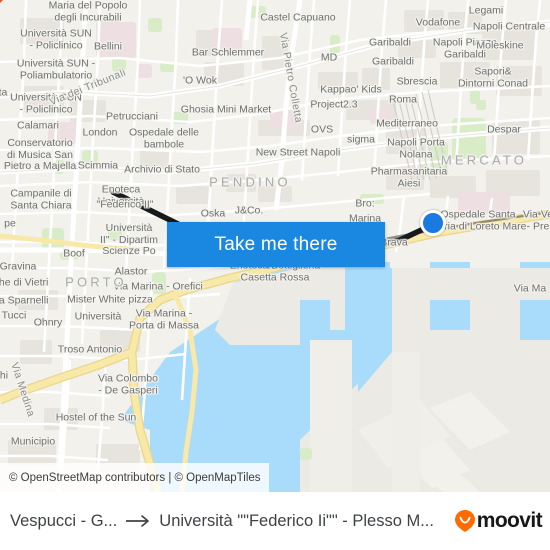  What do you see at coordinates (230, 395) in the screenshot?
I see `water-notch-d` at bounding box center [230, 395].